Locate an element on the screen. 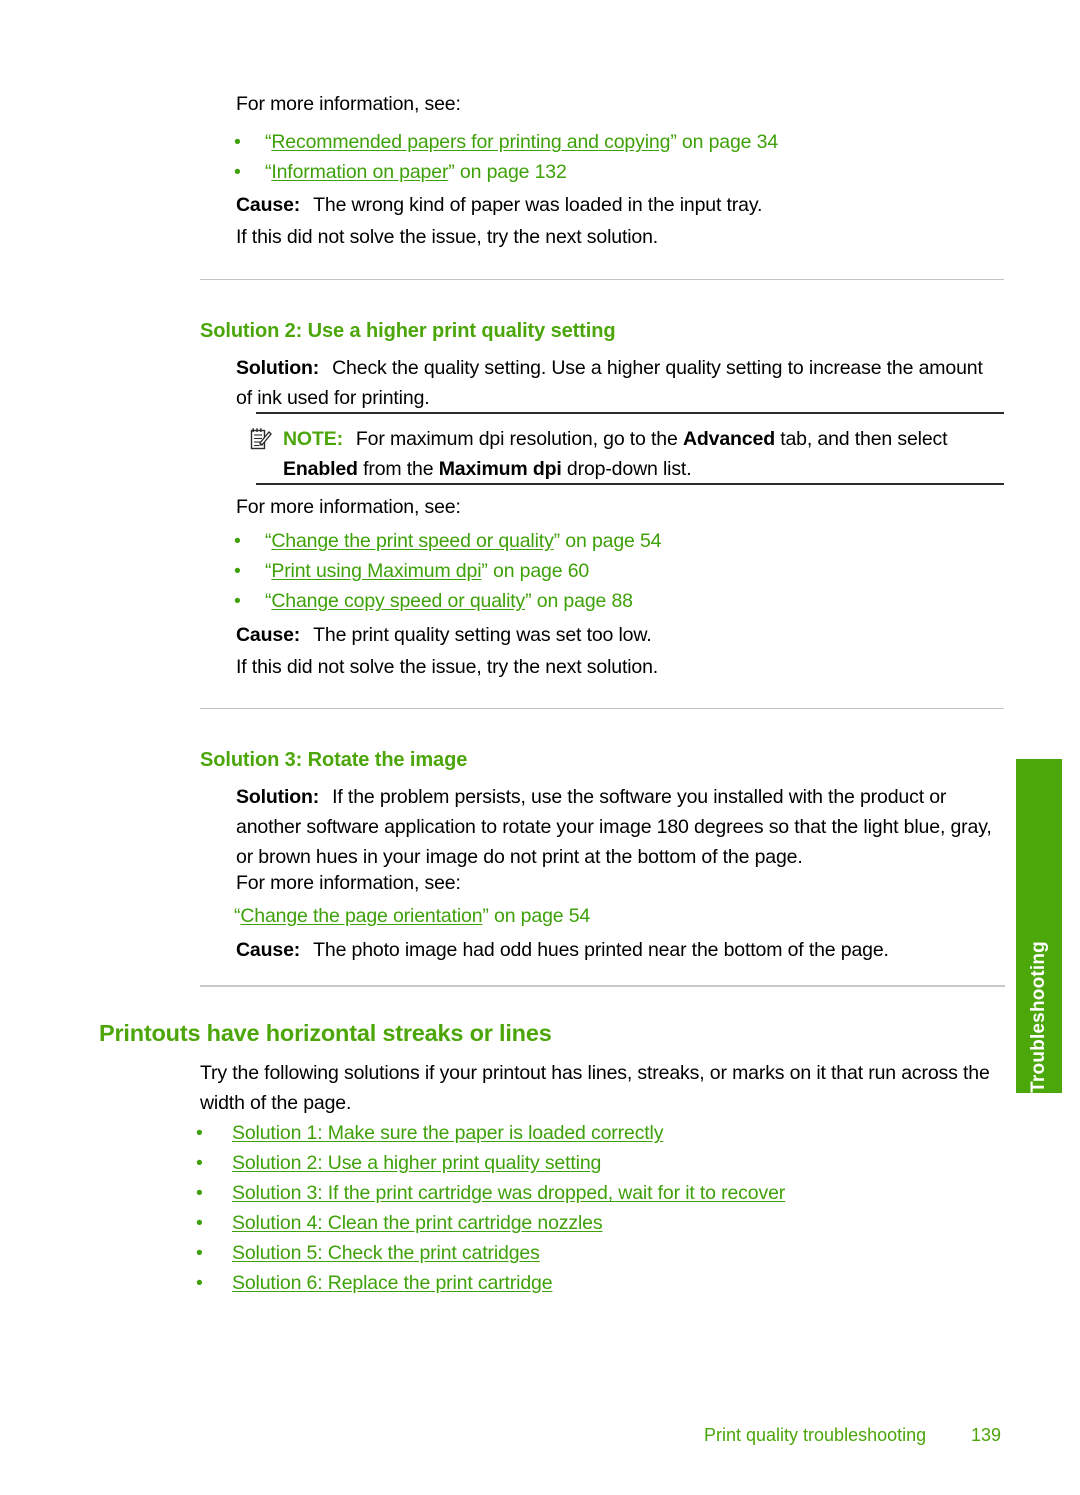  cross-reference-link-row: “Change the page orientation” on page 54 is located at coordinates (412, 916).